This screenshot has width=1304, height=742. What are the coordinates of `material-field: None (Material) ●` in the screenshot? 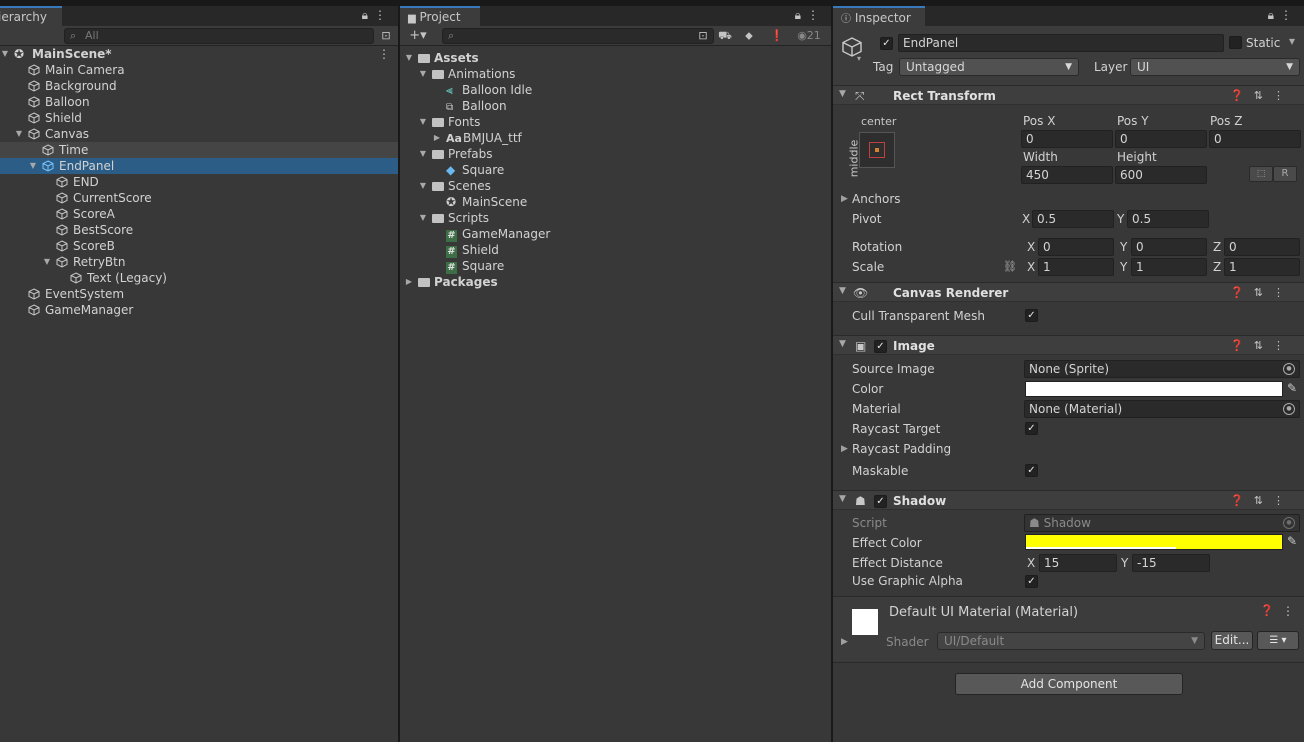 It's located at (1162, 409).